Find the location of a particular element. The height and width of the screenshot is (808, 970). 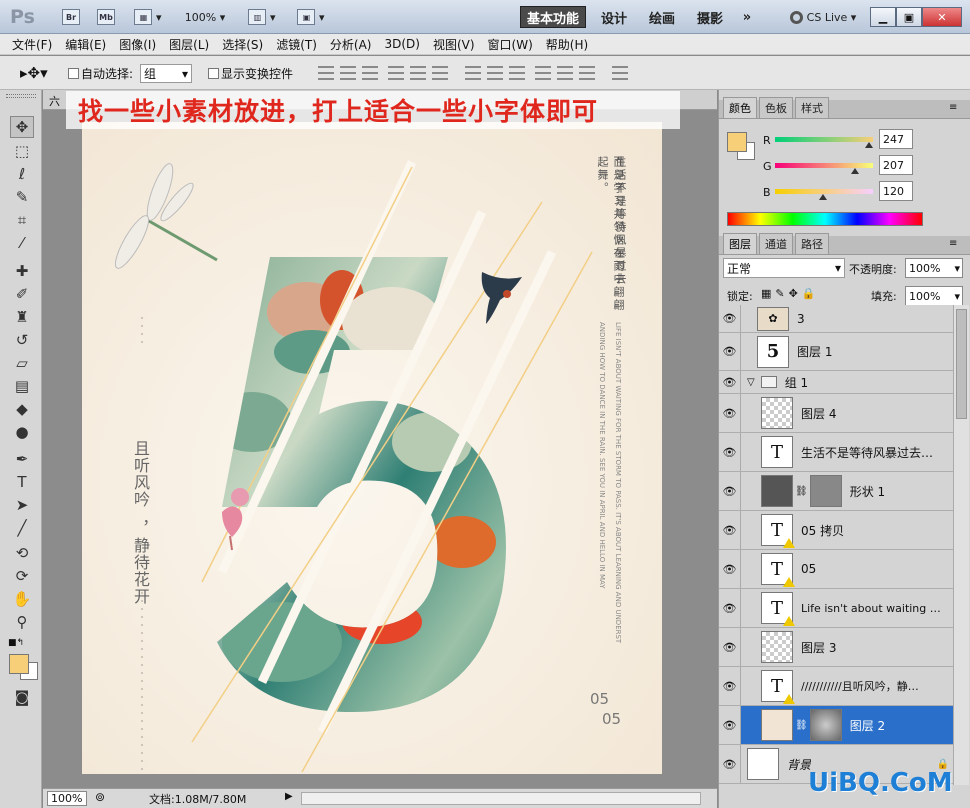

quick-mask-icon: ◙ is located at coordinates (22, 697).